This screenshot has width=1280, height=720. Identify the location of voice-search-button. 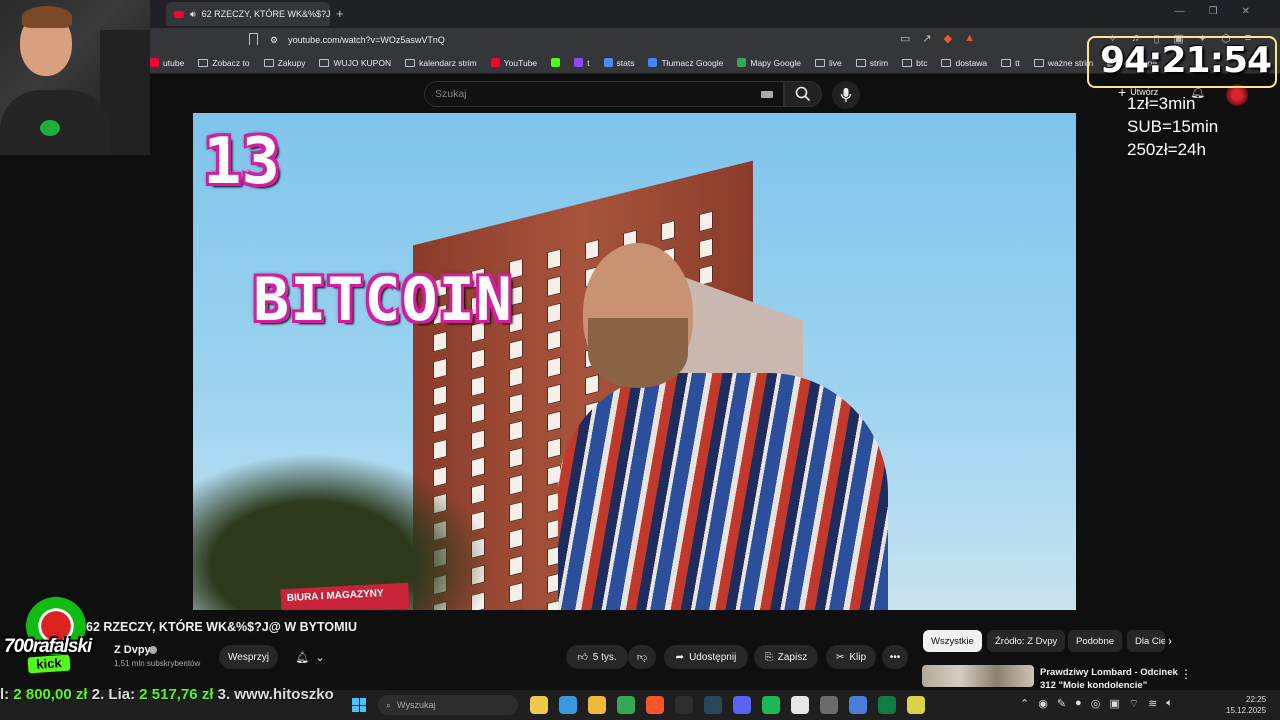
(846, 95).